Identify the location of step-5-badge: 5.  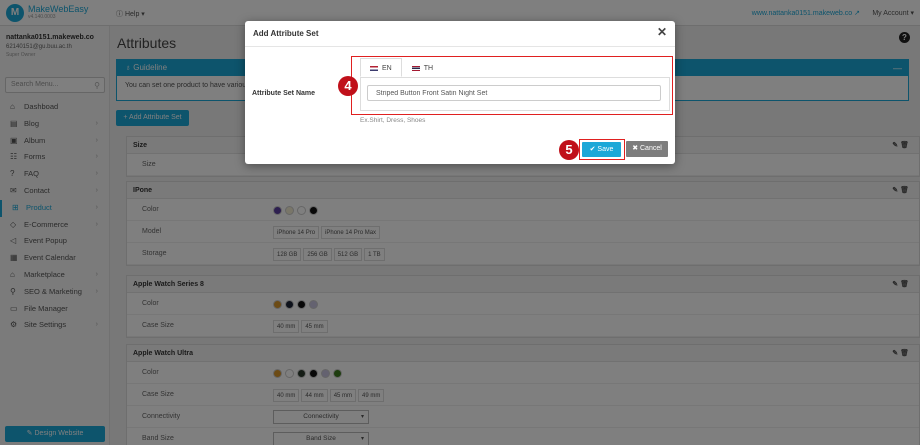
(569, 150).